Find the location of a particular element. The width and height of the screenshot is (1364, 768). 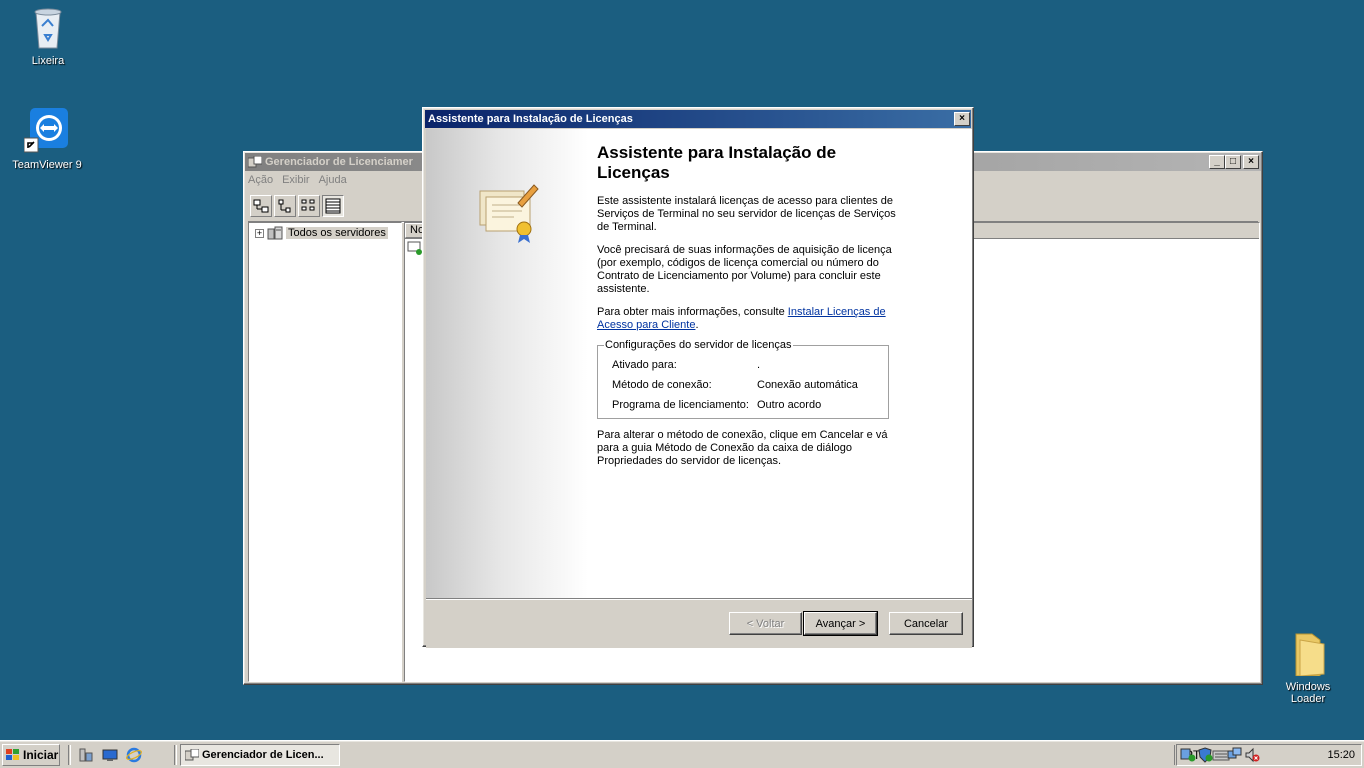

next-button: Avançar > is located at coordinates (840, 623).